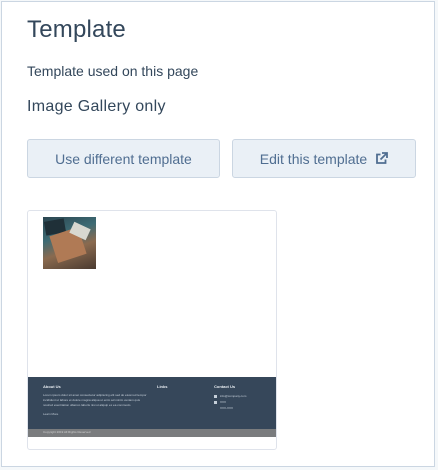 This screenshot has height=470, width=438. Describe the element at coordinates (233, 396) in the screenshot. I see `preview-contact-email: info@company.com` at that location.